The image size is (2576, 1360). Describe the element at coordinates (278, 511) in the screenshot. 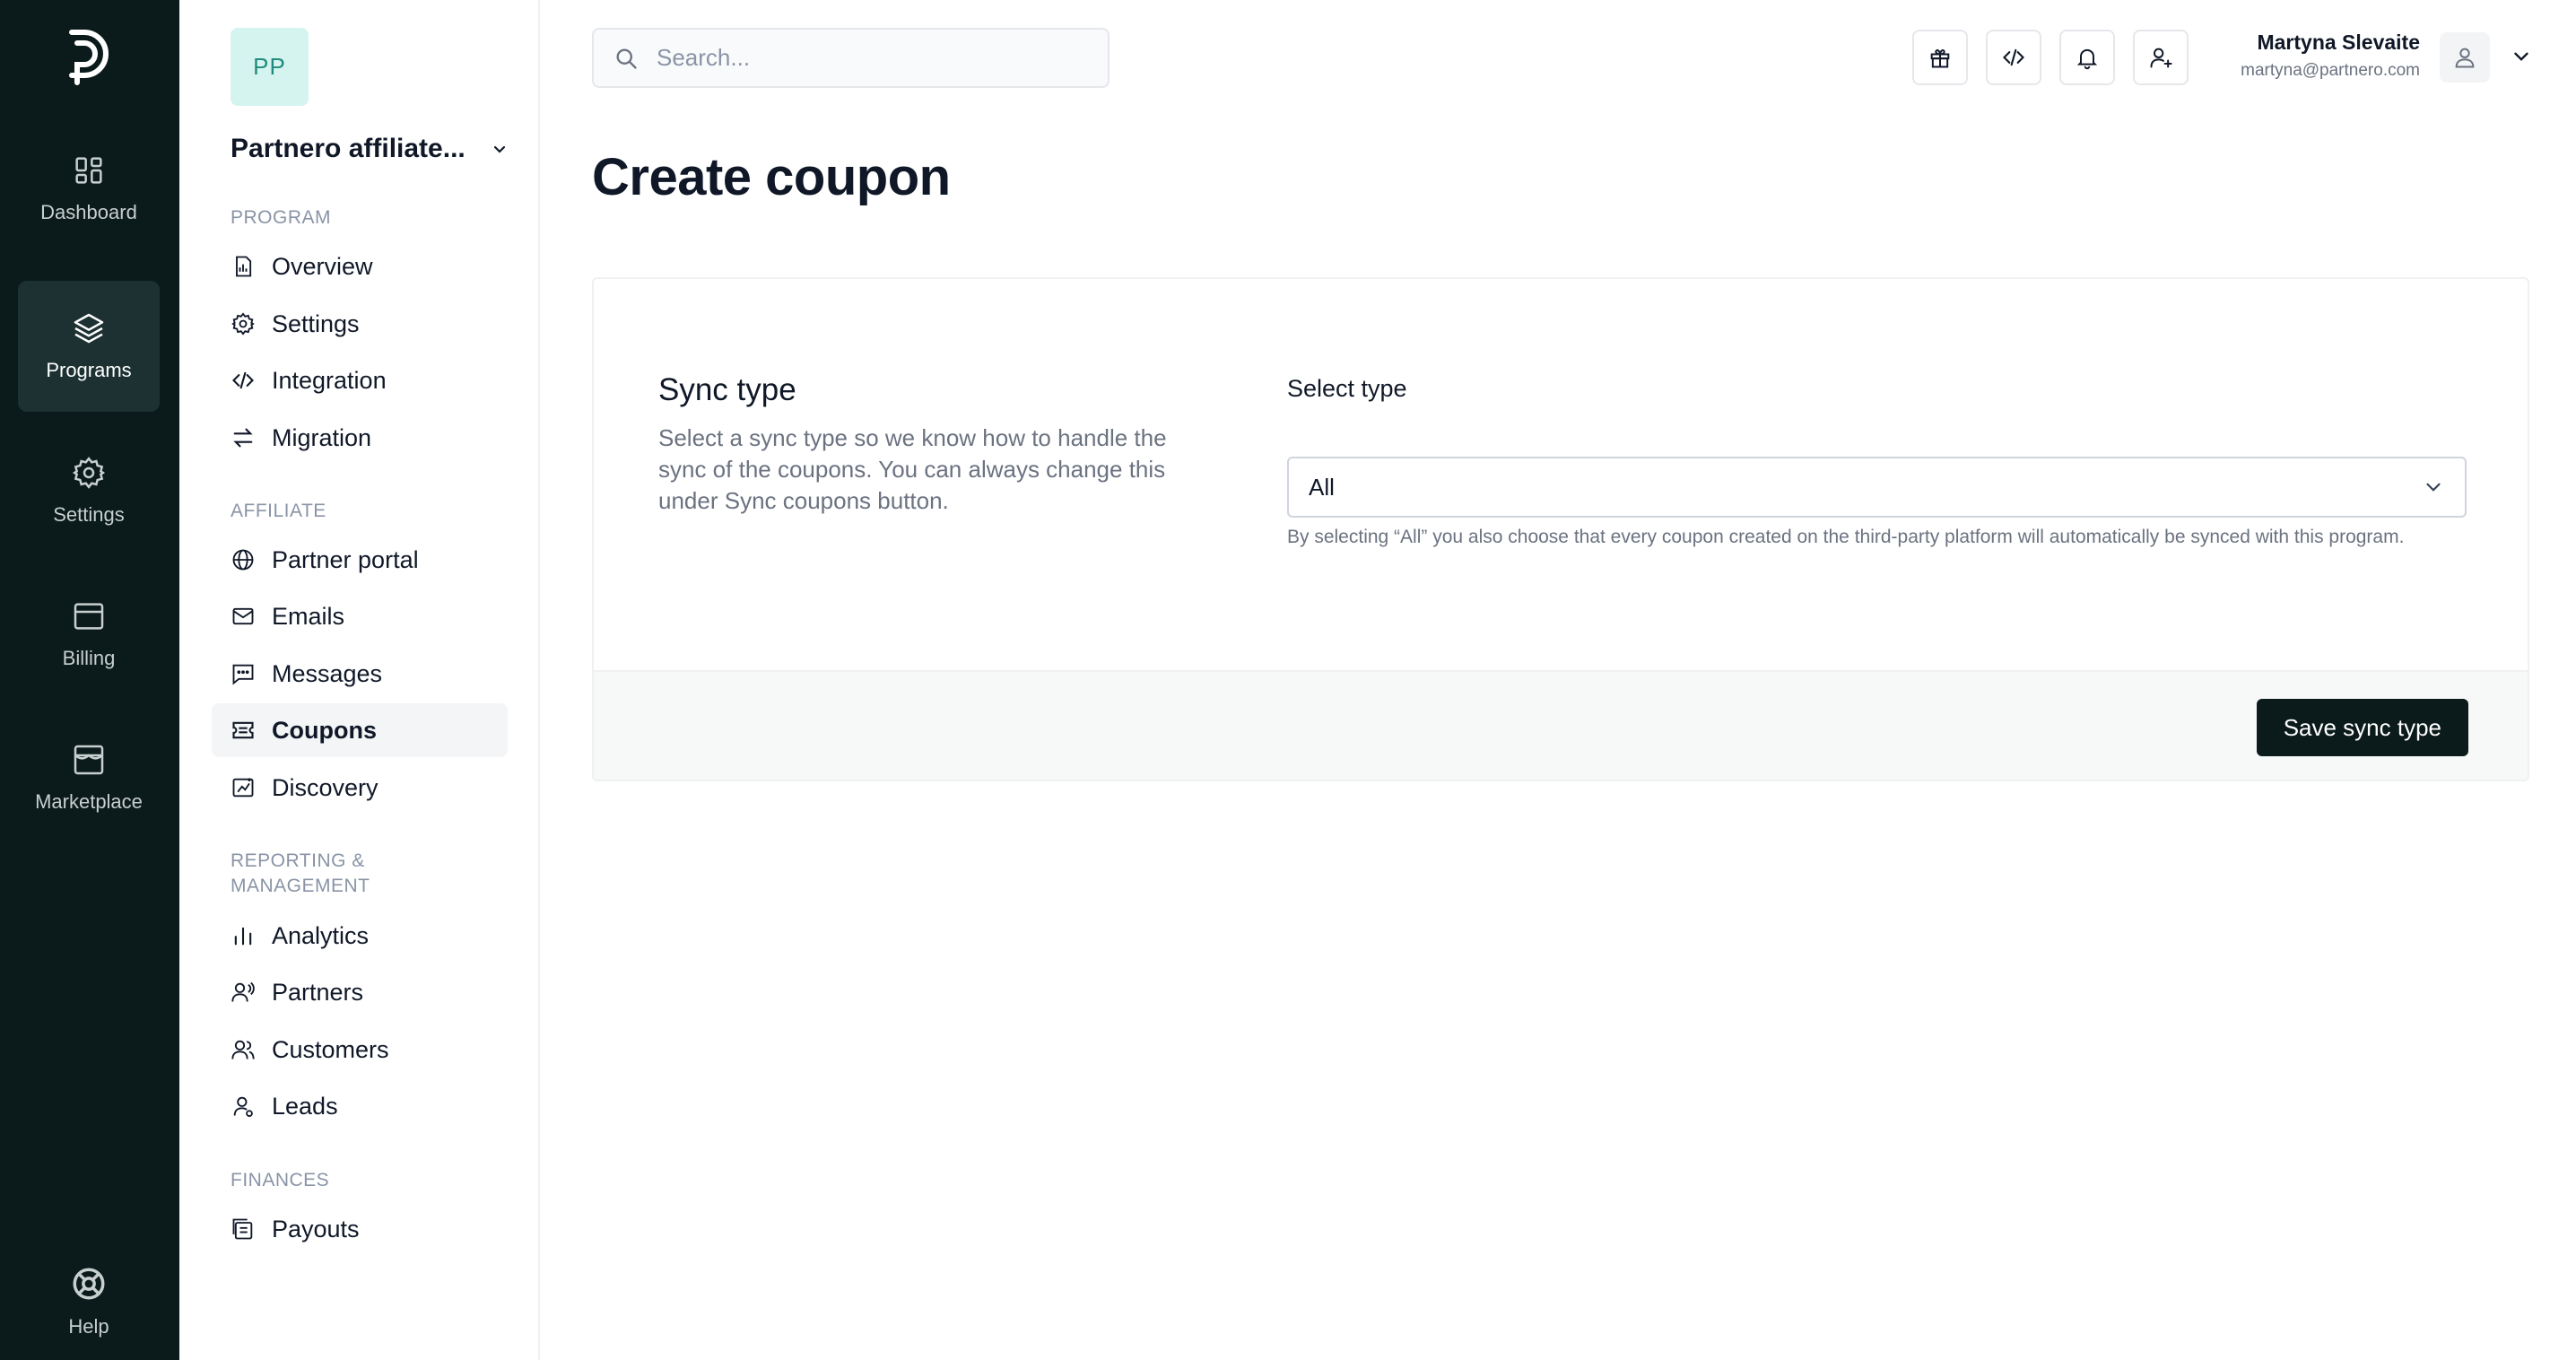

I see `section-title-affiliate: AFFILIATE` at that location.